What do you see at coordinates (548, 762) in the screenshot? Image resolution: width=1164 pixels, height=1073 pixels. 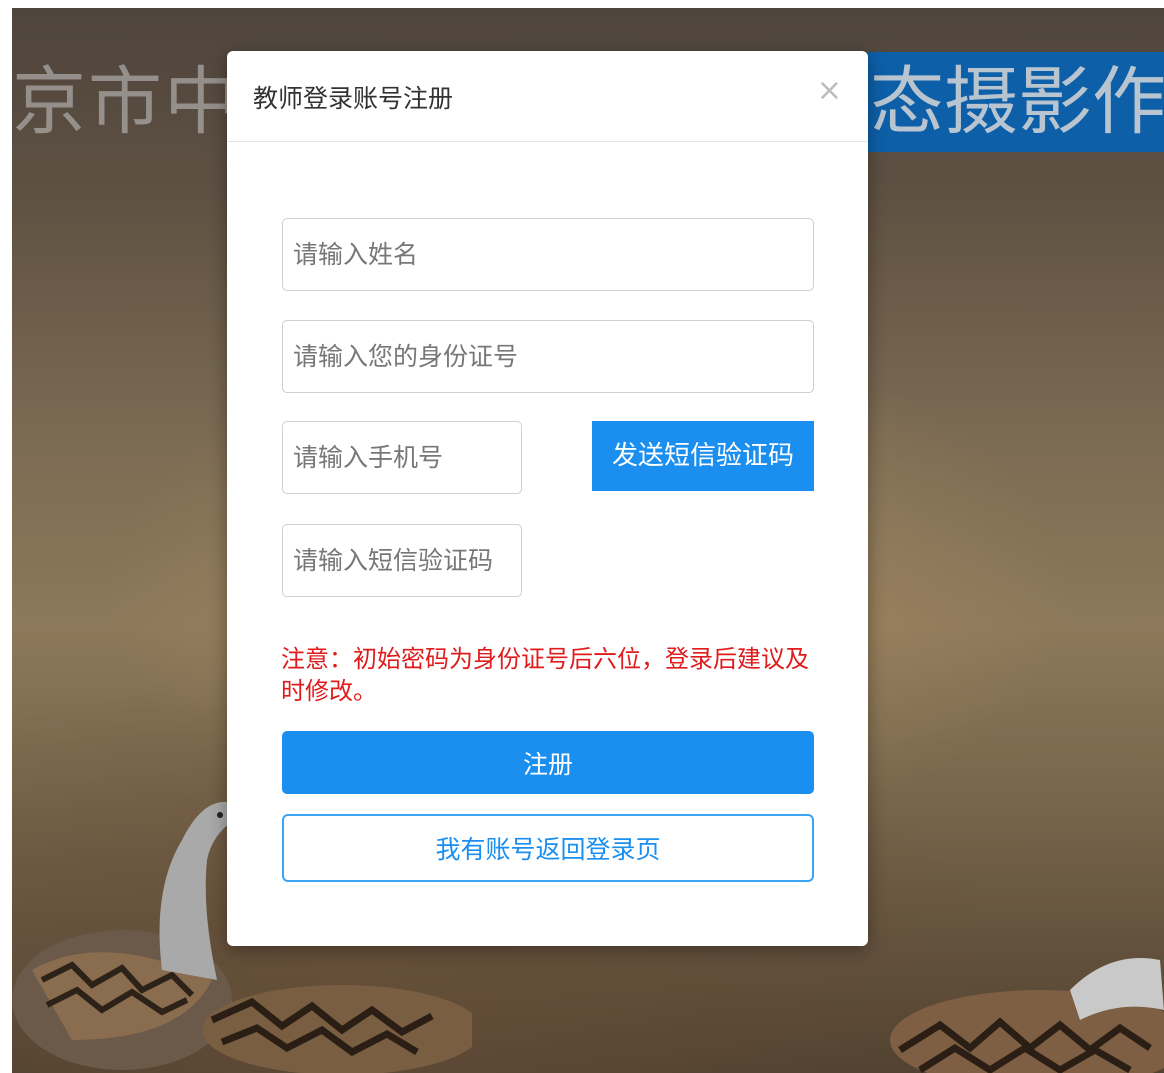 I see `register-button: 注册` at bounding box center [548, 762].